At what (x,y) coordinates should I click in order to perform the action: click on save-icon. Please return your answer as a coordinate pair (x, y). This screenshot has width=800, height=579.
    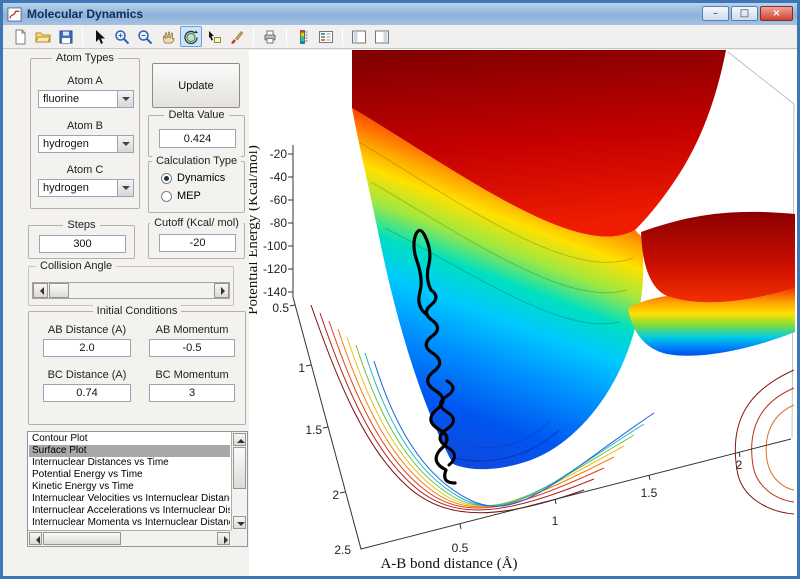
    Looking at the image, I should click on (66, 36).